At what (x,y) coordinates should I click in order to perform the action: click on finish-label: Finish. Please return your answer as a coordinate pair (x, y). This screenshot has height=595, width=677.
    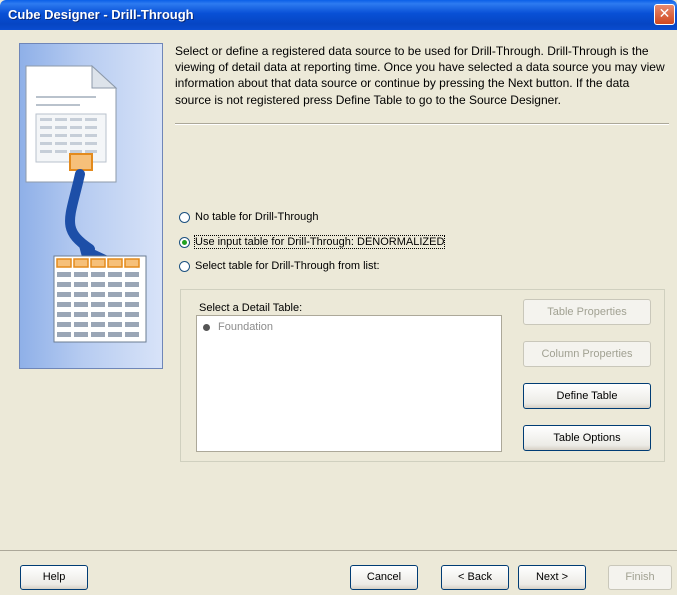
    Looking at the image, I should click on (640, 577).